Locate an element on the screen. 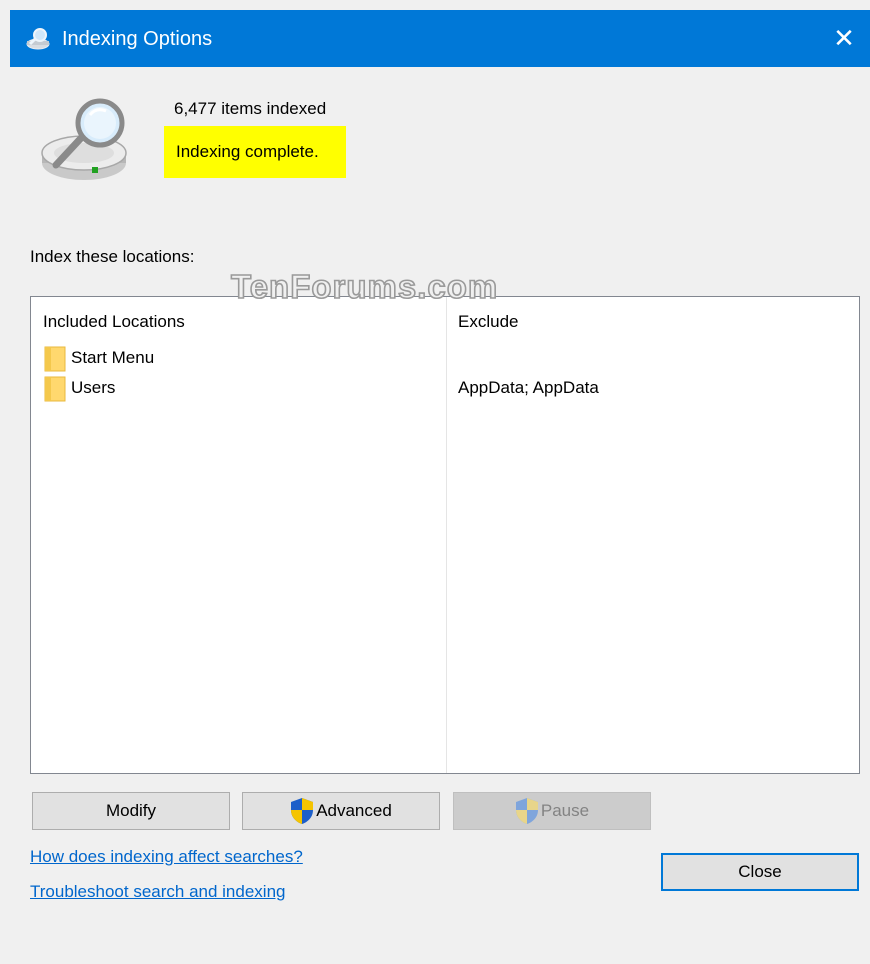 This screenshot has width=870, height=964. advanced-button: Advanced is located at coordinates (341, 811).